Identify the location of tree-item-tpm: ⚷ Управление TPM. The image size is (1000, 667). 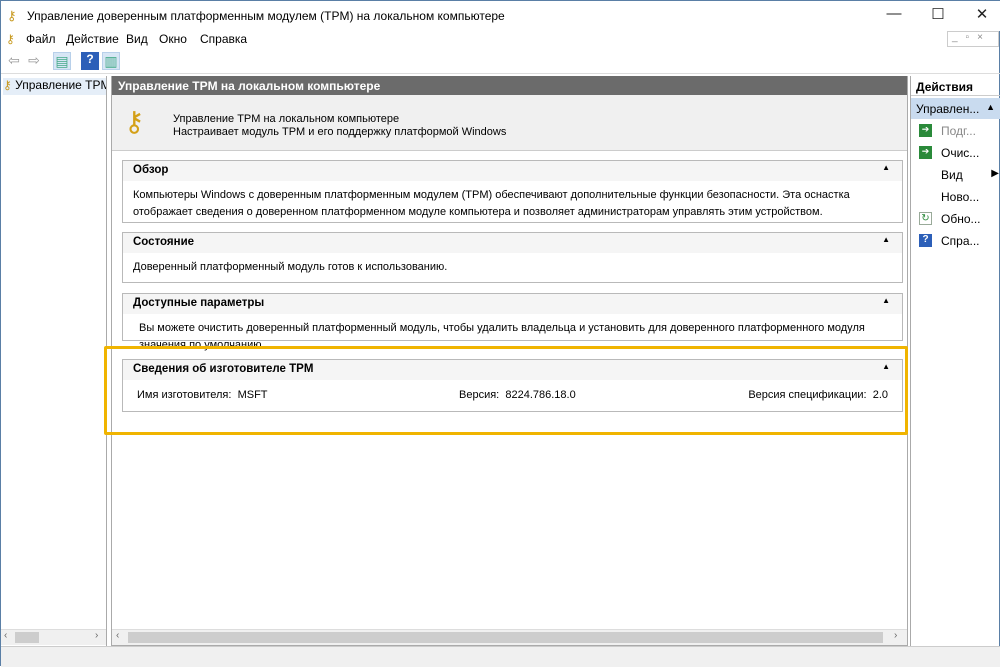
(54, 86).